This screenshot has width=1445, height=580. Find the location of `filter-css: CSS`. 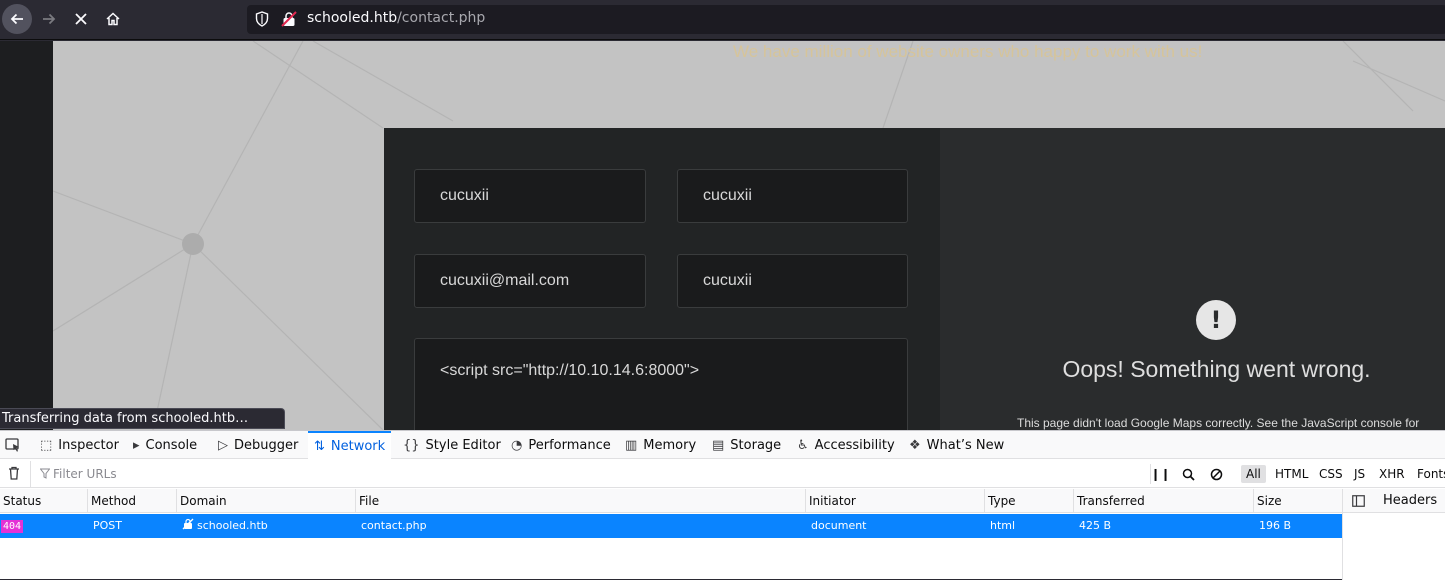

filter-css: CSS is located at coordinates (1331, 474).